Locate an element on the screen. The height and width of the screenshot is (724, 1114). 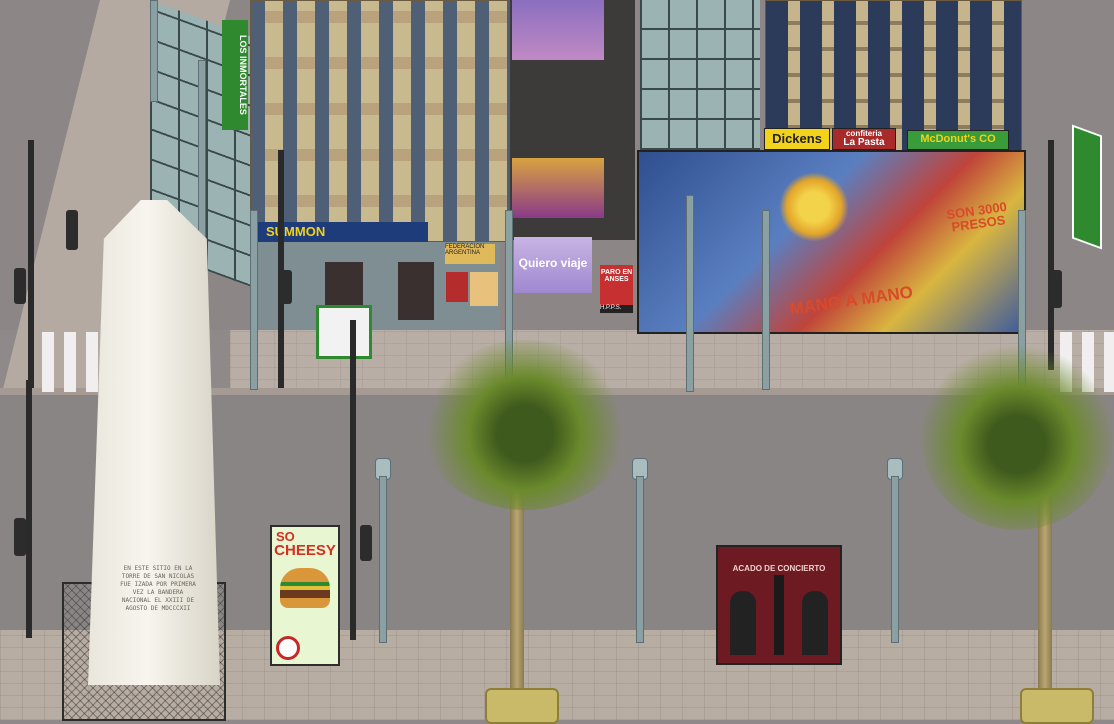
mcdonuts-text: McDonut's CO is located at coordinates (958, 139).